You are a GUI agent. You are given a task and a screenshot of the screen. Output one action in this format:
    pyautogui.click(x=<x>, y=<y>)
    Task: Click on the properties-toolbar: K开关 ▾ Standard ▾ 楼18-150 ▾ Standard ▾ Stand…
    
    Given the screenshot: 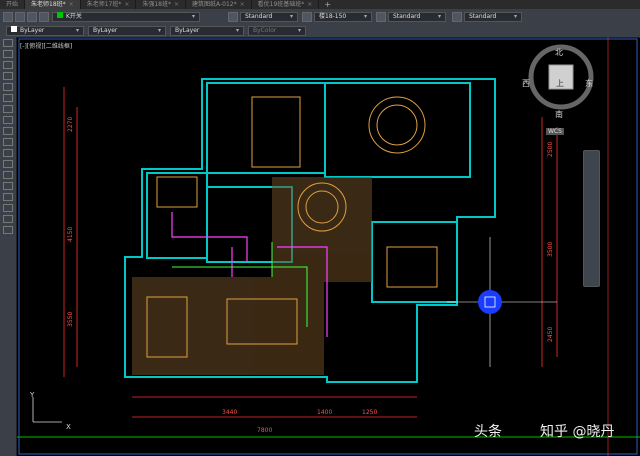 What is the action you would take?
    pyautogui.click(x=320, y=23)
    